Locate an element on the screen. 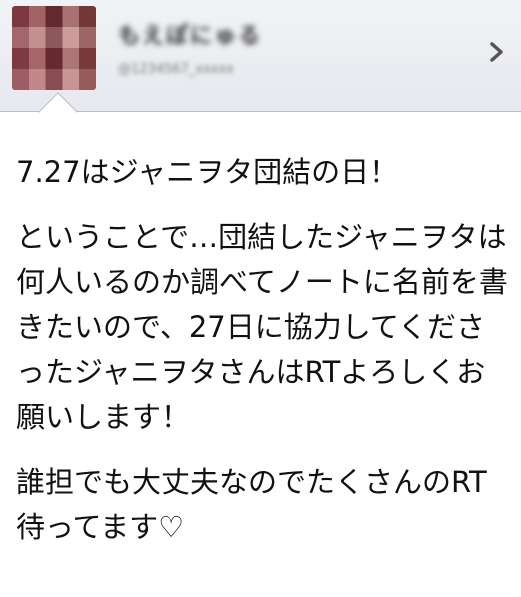 The image size is (521, 597). tweet-paragraph-1: 7.27はジャニヲタ団結の日！ is located at coordinates (207, 172).